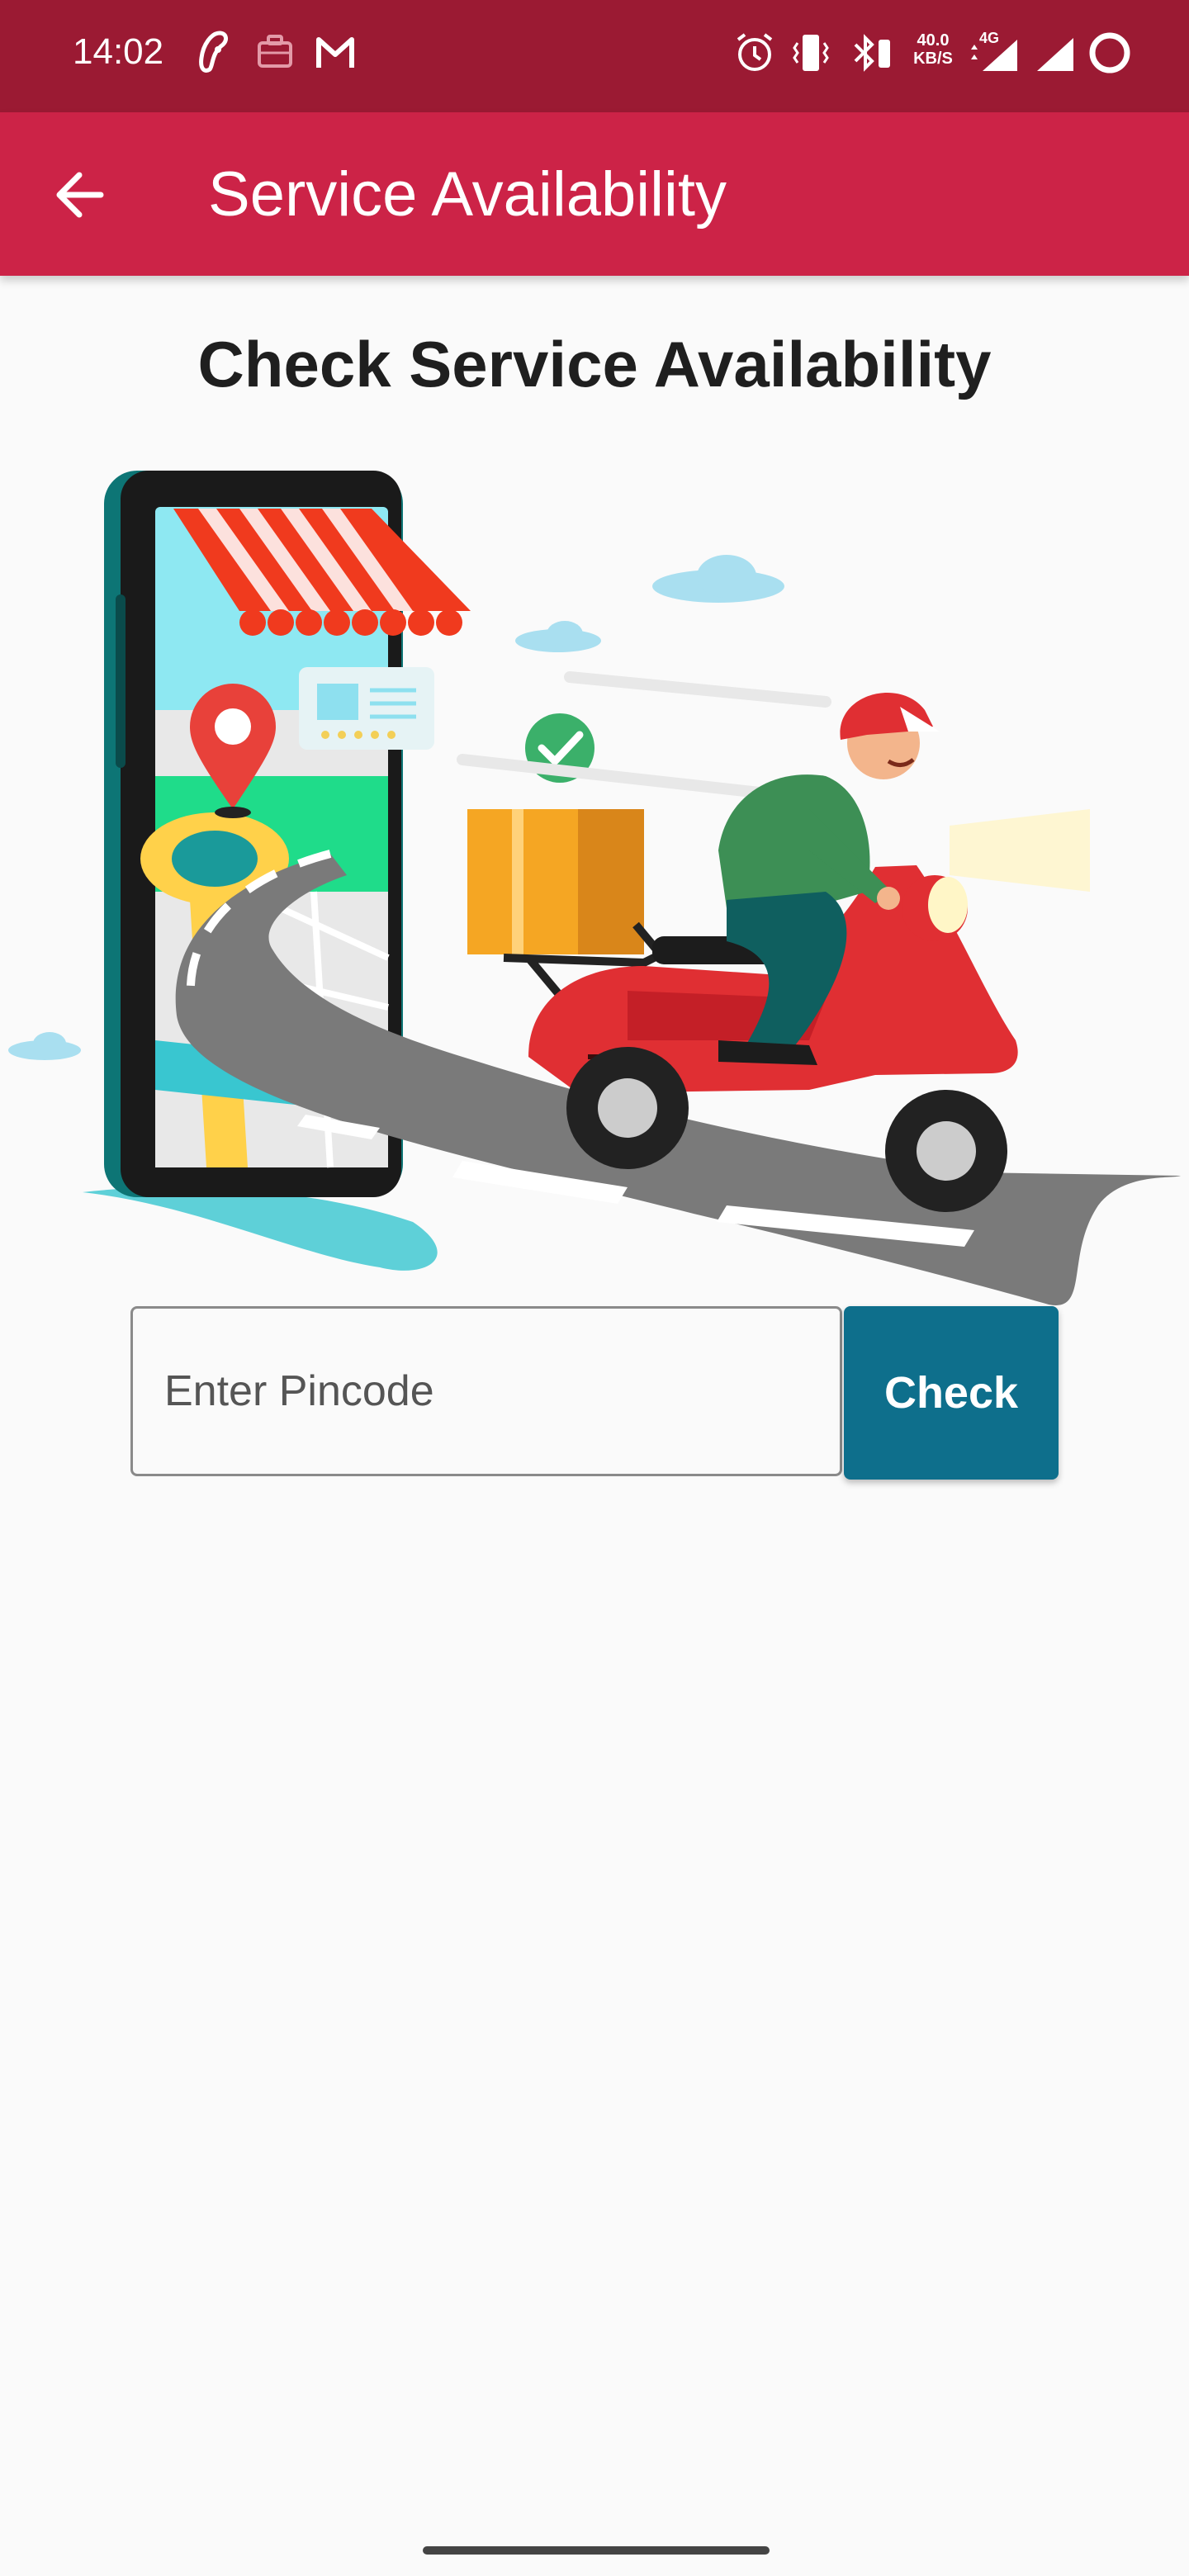 The height and width of the screenshot is (2576, 1189). Describe the element at coordinates (275, 51) in the screenshot. I see `briefcase-icon` at that location.